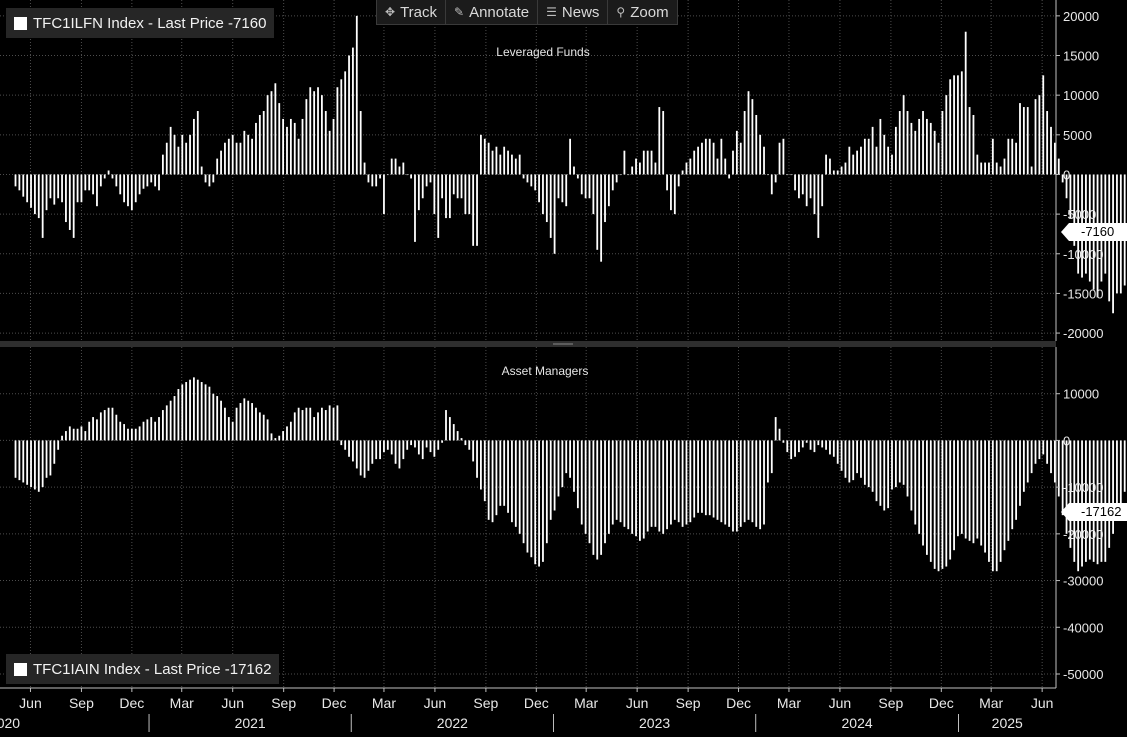 This screenshot has height=737, width=1127. I want to click on zoom-button: ⚲ Zoom, so click(642, 12).